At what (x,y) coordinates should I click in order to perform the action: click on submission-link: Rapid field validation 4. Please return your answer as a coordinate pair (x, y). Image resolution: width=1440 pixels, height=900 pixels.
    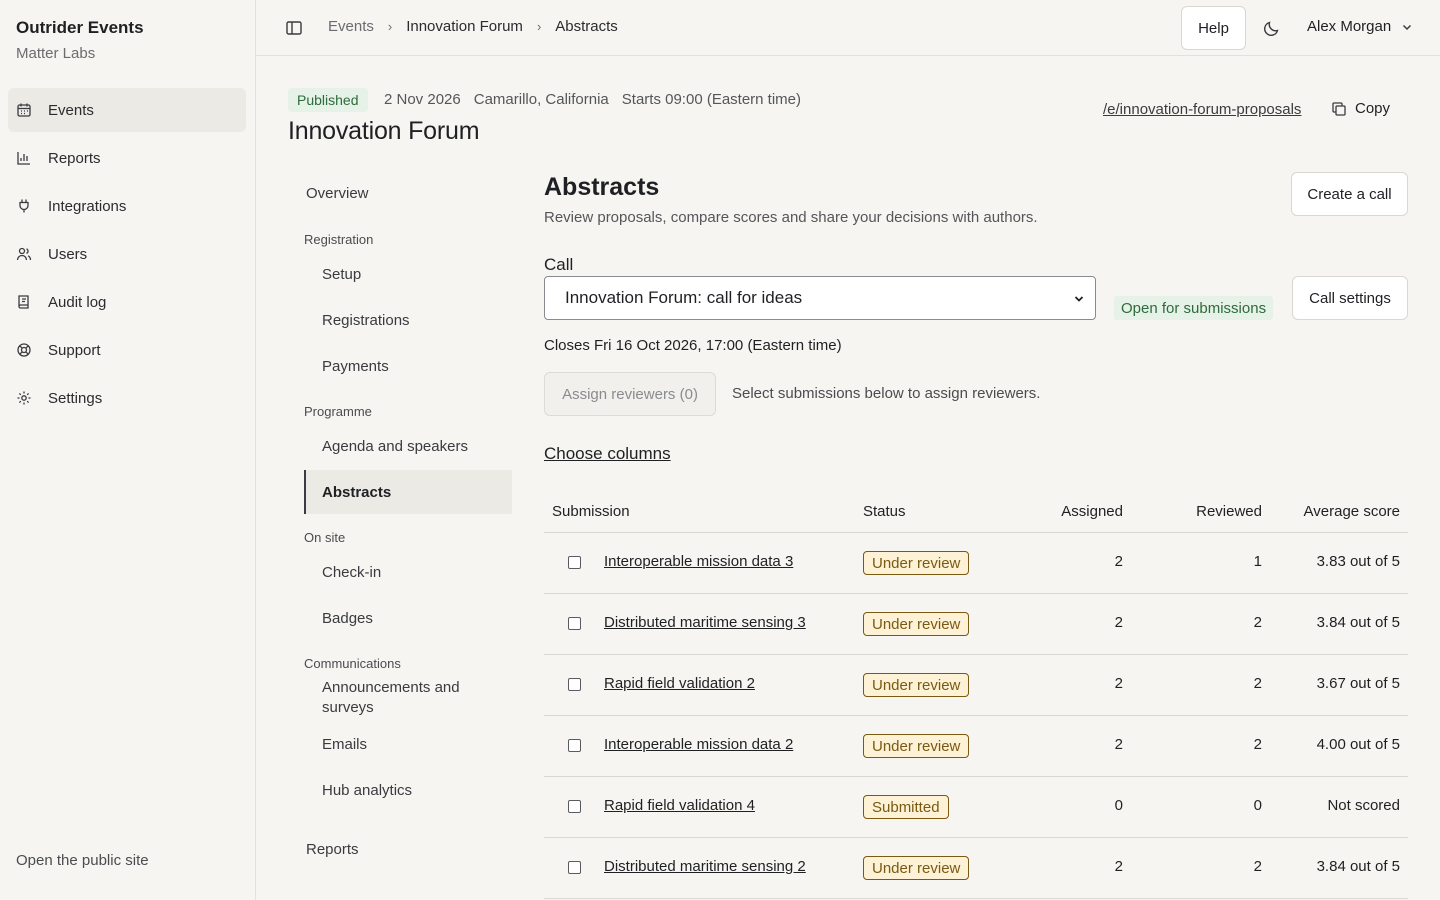
    Looking at the image, I should click on (679, 805).